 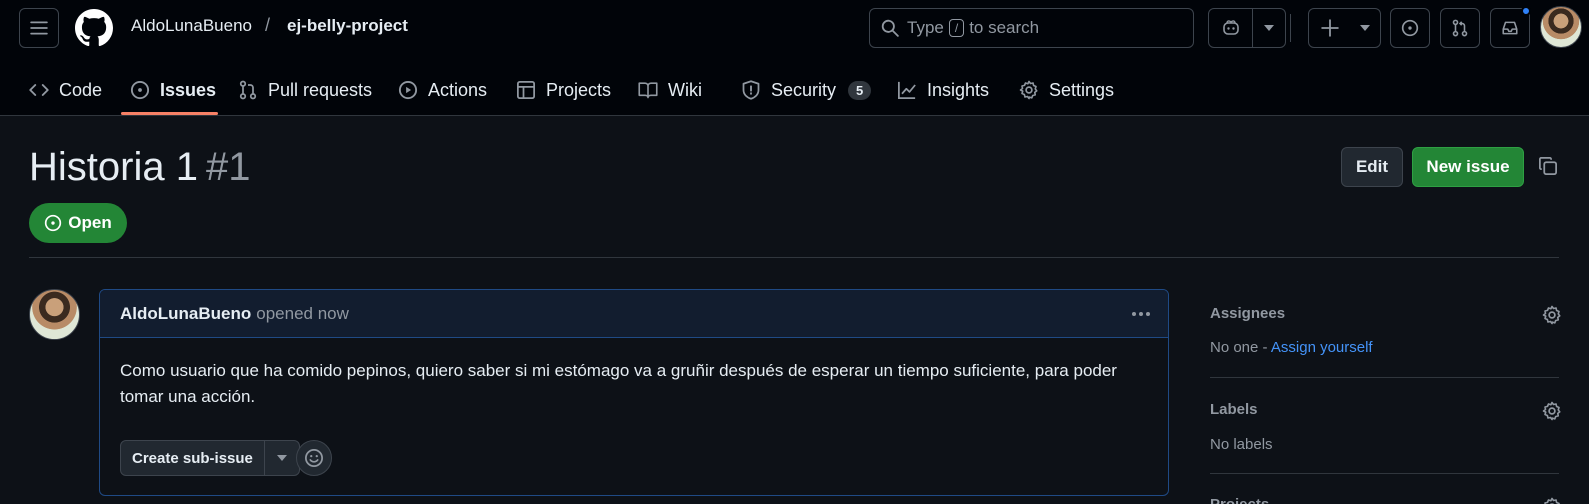 I want to click on search-icon, so click(x=890, y=28).